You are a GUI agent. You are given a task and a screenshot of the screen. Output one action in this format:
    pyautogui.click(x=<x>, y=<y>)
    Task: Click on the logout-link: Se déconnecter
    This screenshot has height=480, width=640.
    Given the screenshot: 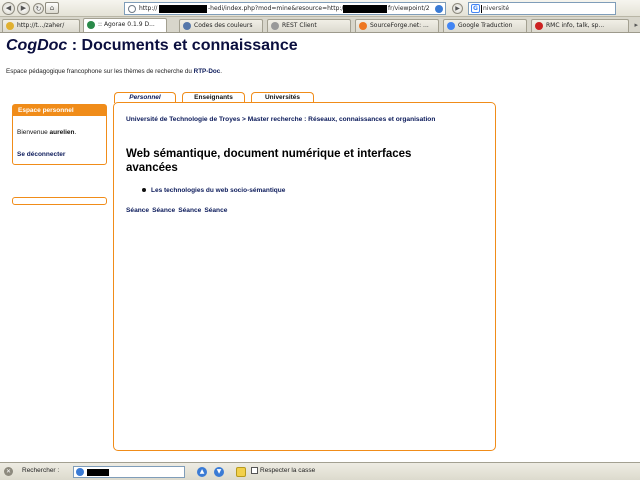 What is the action you would take?
    pyautogui.click(x=41, y=154)
    